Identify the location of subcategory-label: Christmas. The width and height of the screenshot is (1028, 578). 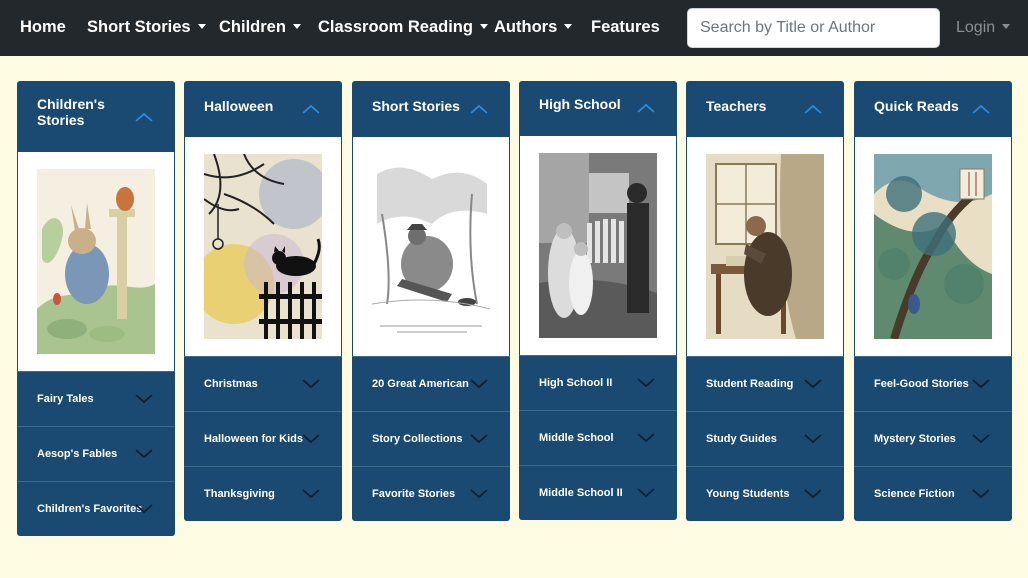
(231, 384).